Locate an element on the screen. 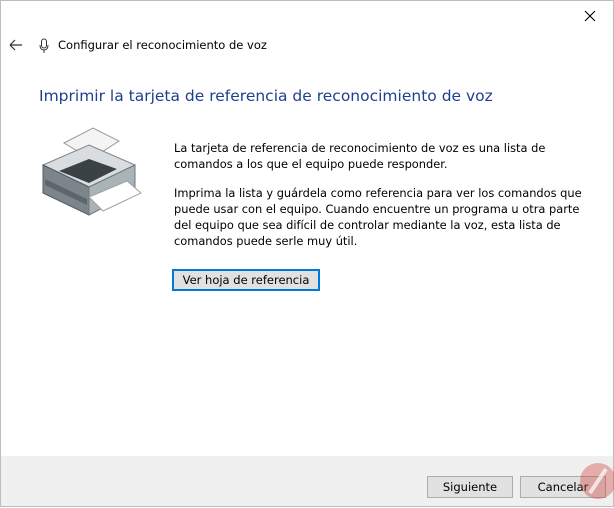 The height and width of the screenshot is (508, 614). view-reference-sheet-button: Ver hoja de referencia is located at coordinates (246, 280).